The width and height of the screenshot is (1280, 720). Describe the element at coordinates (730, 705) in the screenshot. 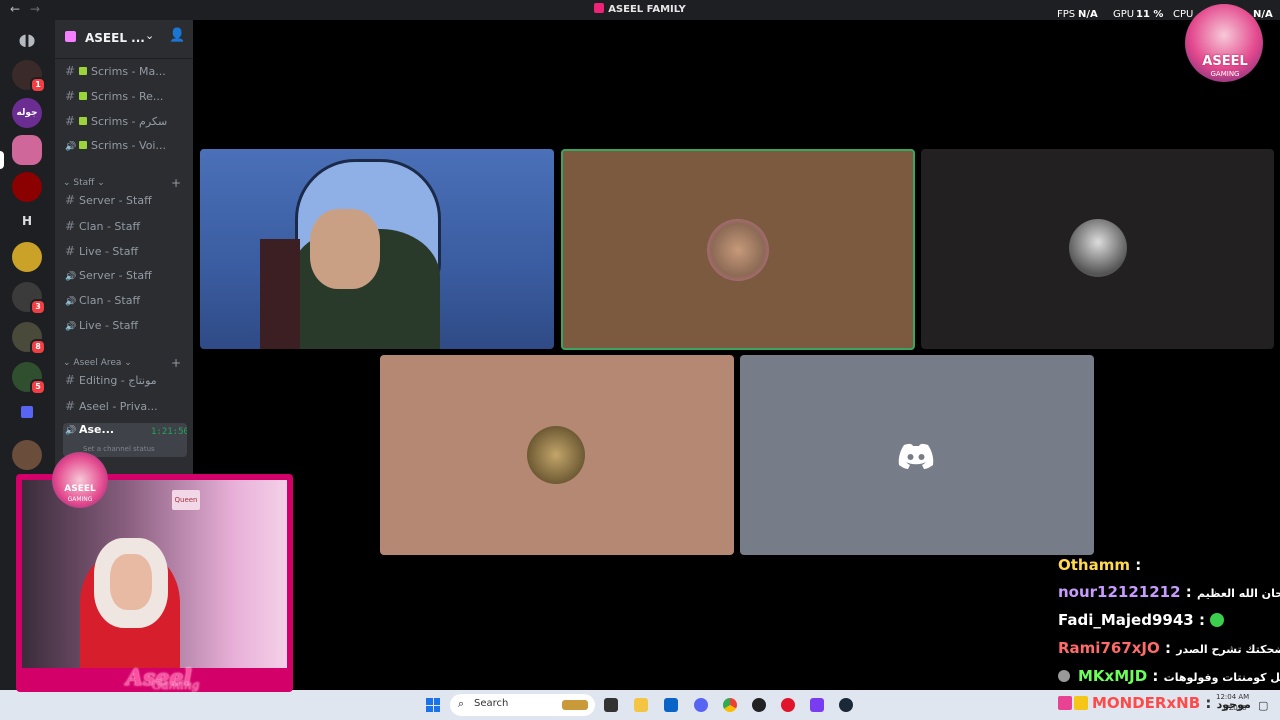

I see `chrome-icon` at that location.